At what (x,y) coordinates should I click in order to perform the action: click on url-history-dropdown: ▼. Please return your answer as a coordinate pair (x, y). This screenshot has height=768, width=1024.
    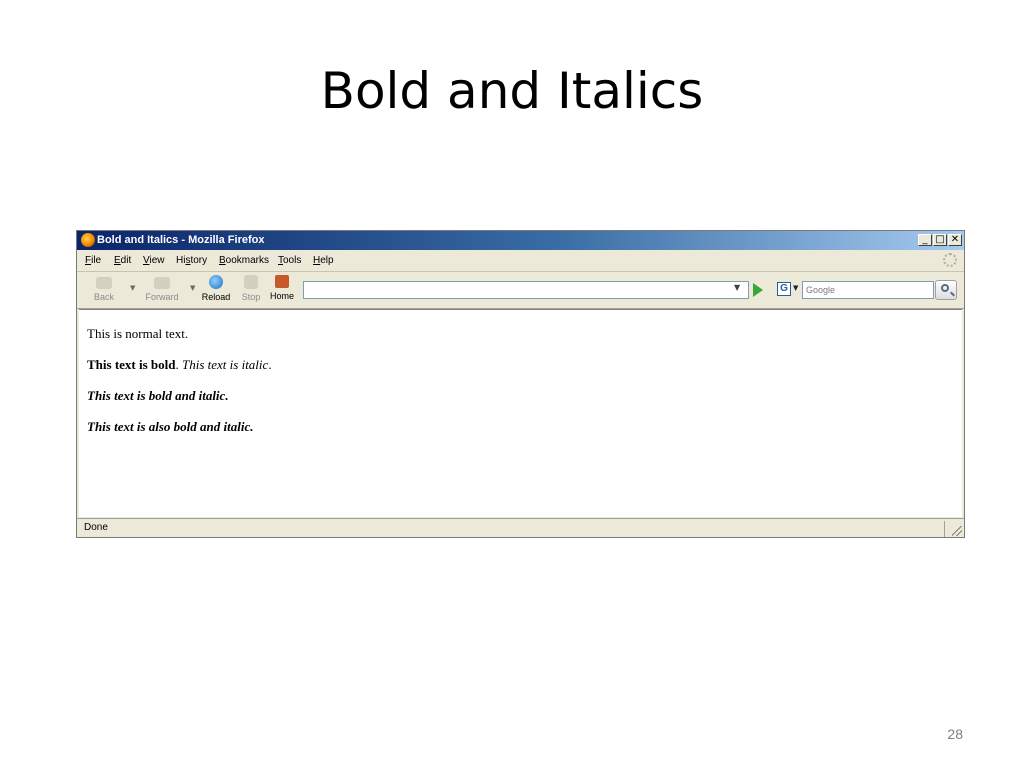
    Looking at the image, I should click on (737, 287).